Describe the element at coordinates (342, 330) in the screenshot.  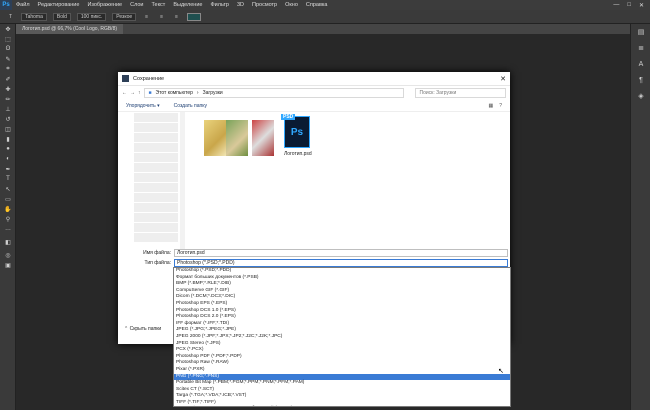
I see `filetype-option: JPEG (*.JPG;*.JPEG;*.JPE)` at that location.